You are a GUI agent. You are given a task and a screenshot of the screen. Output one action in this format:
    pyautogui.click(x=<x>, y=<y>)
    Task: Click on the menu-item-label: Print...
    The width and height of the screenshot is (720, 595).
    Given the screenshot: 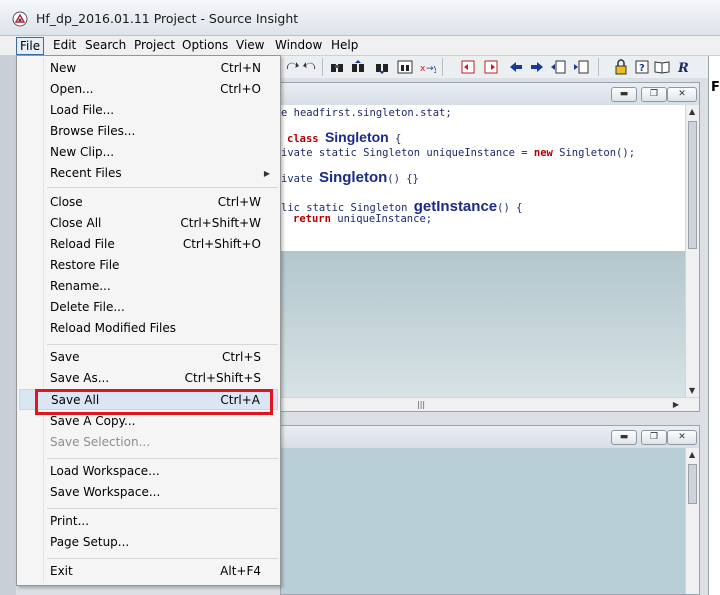 What is the action you would take?
    pyautogui.click(x=70, y=521)
    